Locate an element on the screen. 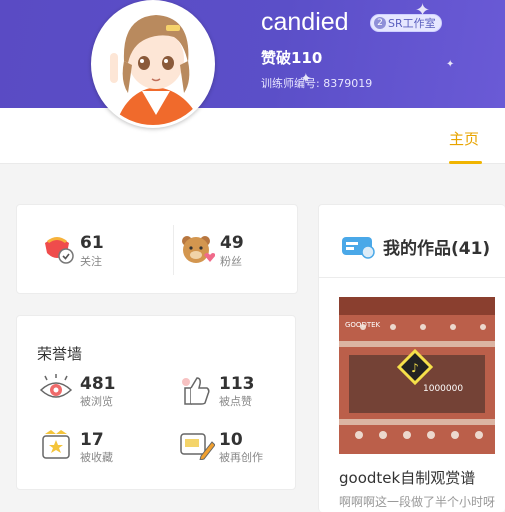 The height and width of the screenshot is (512, 505). tab-home: 主页 is located at coordinates (464, 138).